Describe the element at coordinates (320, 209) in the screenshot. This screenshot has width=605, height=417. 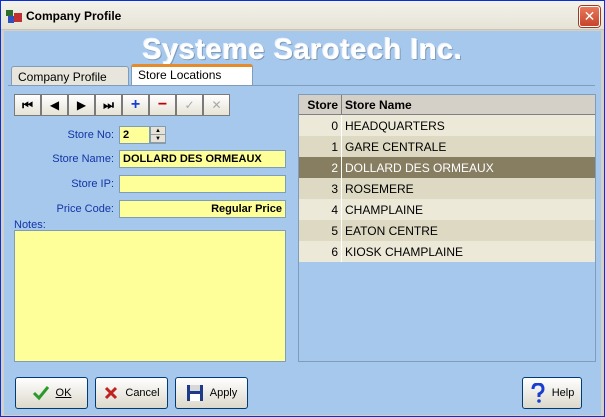
I see `cell-store-no: 4` at that location.